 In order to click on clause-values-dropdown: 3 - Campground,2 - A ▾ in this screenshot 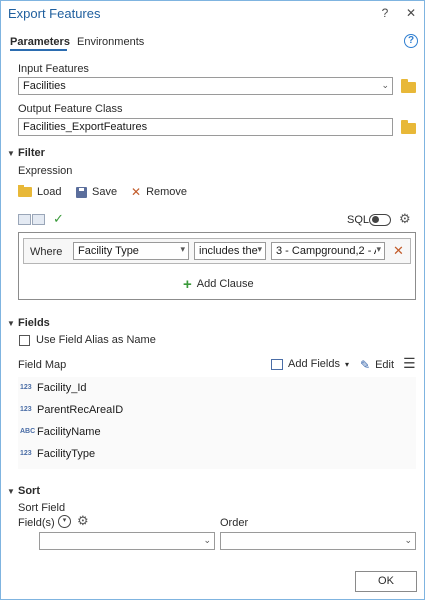, I will do `click(328, 251)`.